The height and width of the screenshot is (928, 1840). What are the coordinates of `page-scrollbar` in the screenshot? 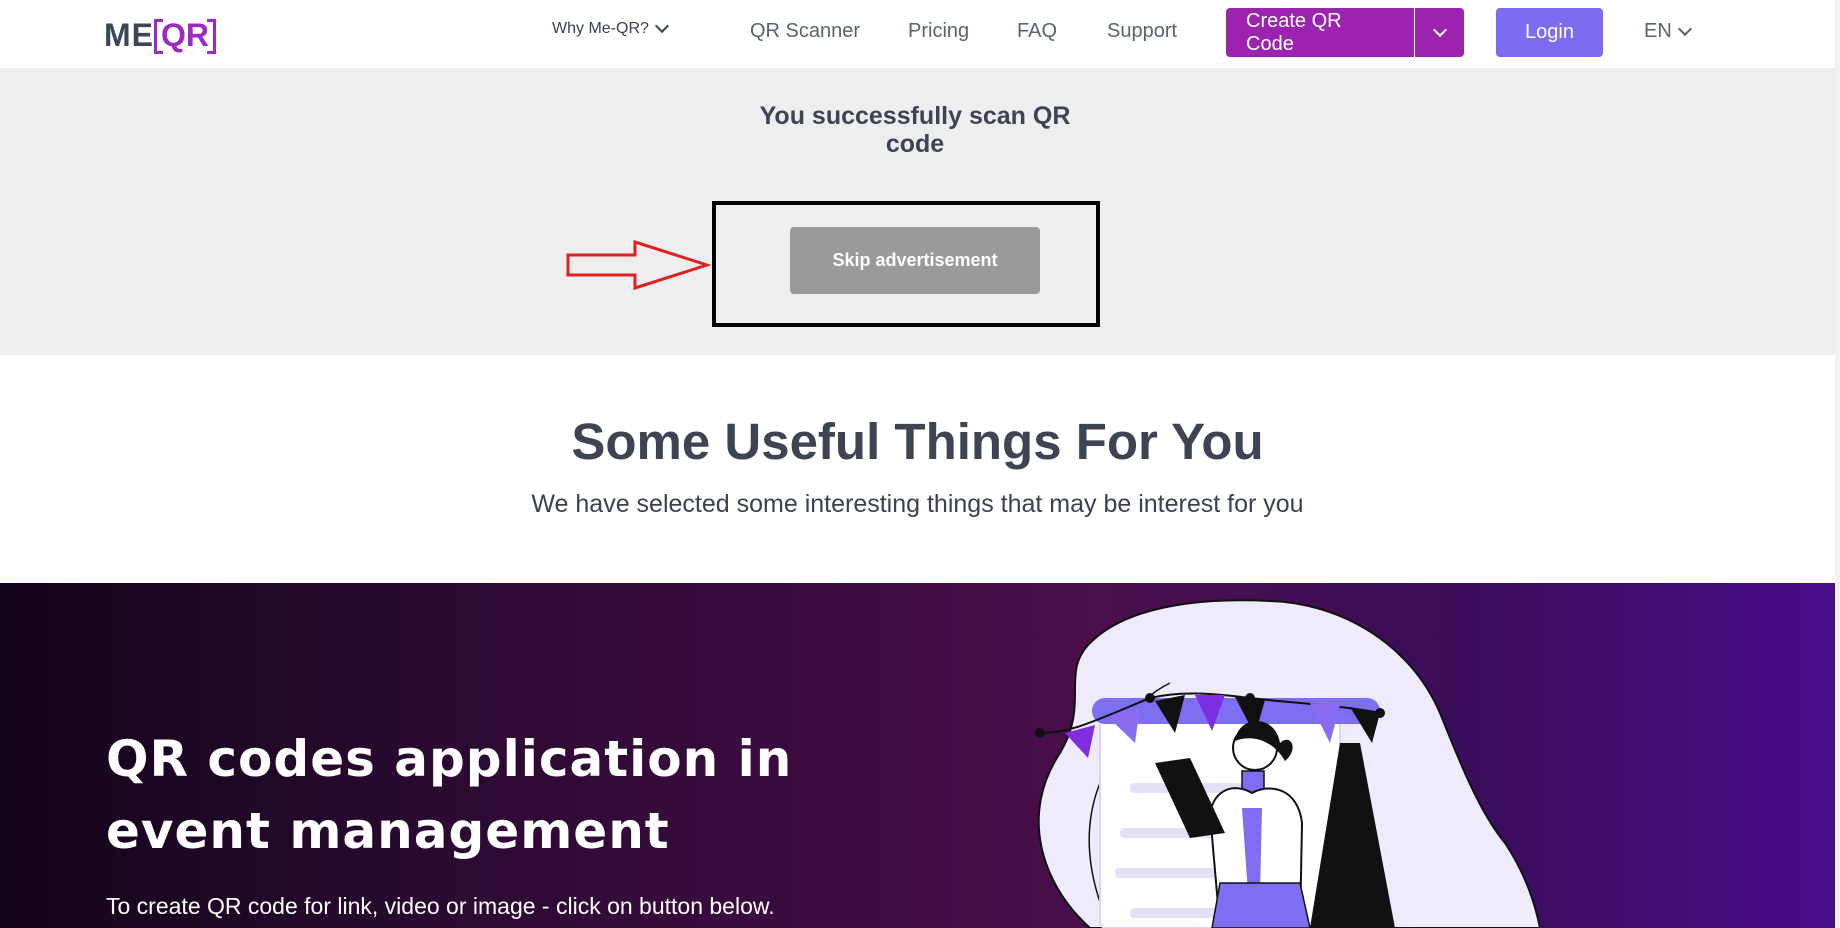 It's located at (1837, 464).